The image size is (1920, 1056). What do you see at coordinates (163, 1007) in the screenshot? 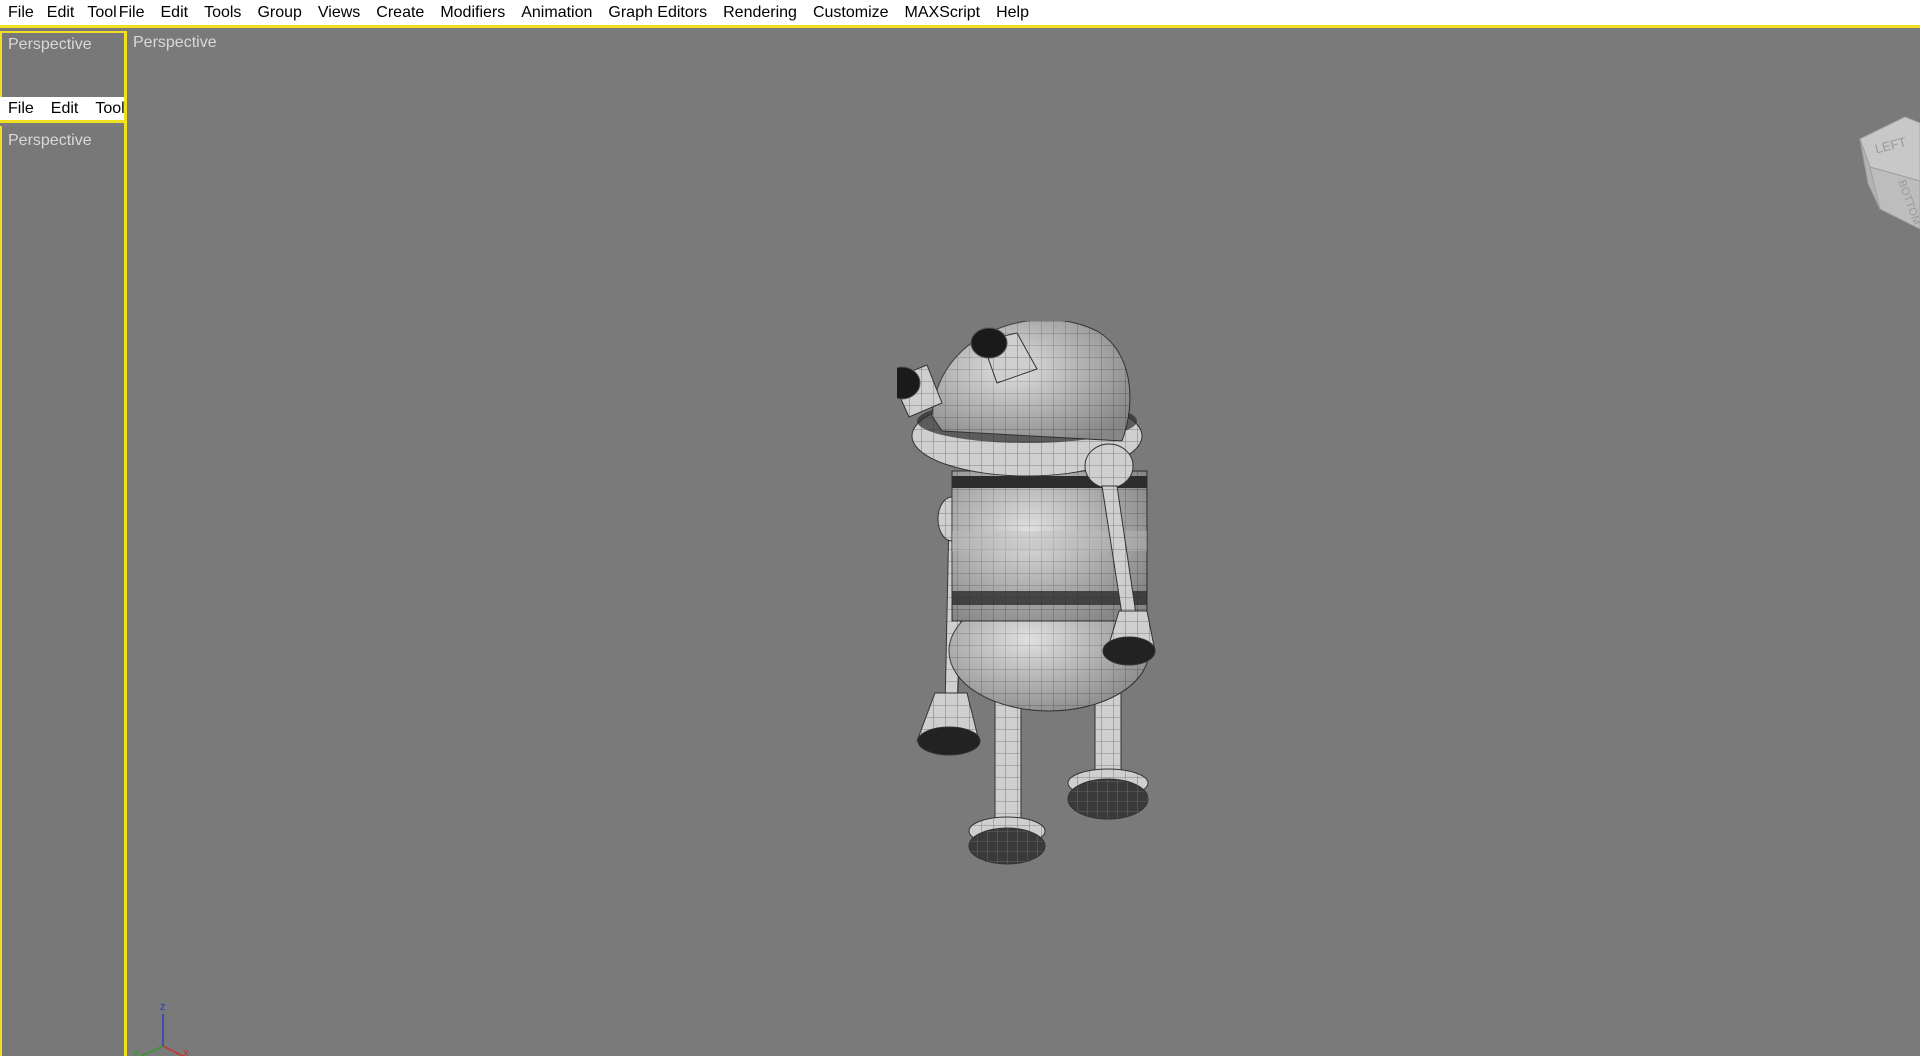
I see `axis-z-label: z` at bounding box center [163, 1007].